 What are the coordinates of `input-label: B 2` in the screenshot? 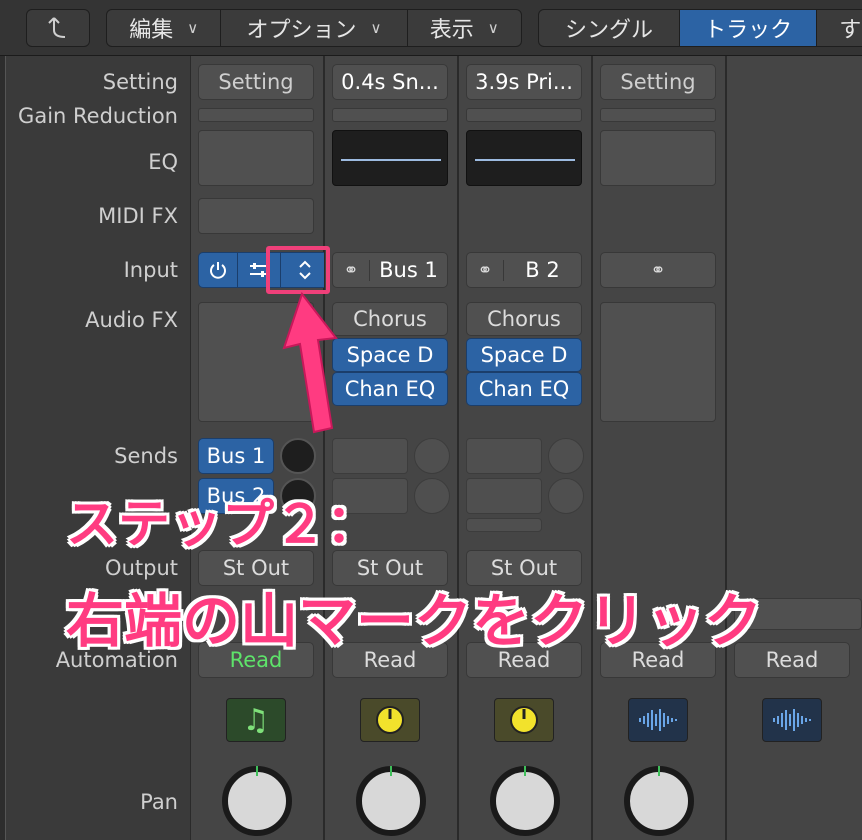 It's located at (542, 270).